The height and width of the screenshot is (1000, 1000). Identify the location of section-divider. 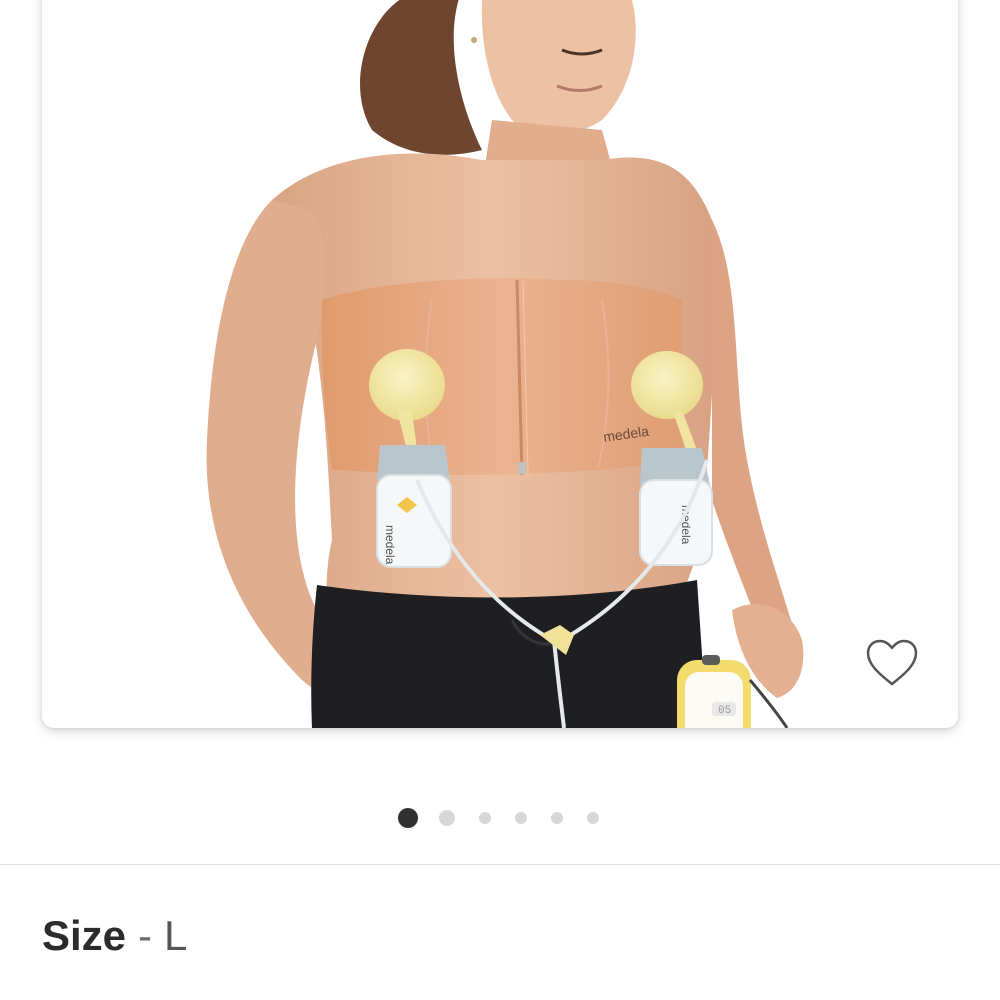
(500, 864).